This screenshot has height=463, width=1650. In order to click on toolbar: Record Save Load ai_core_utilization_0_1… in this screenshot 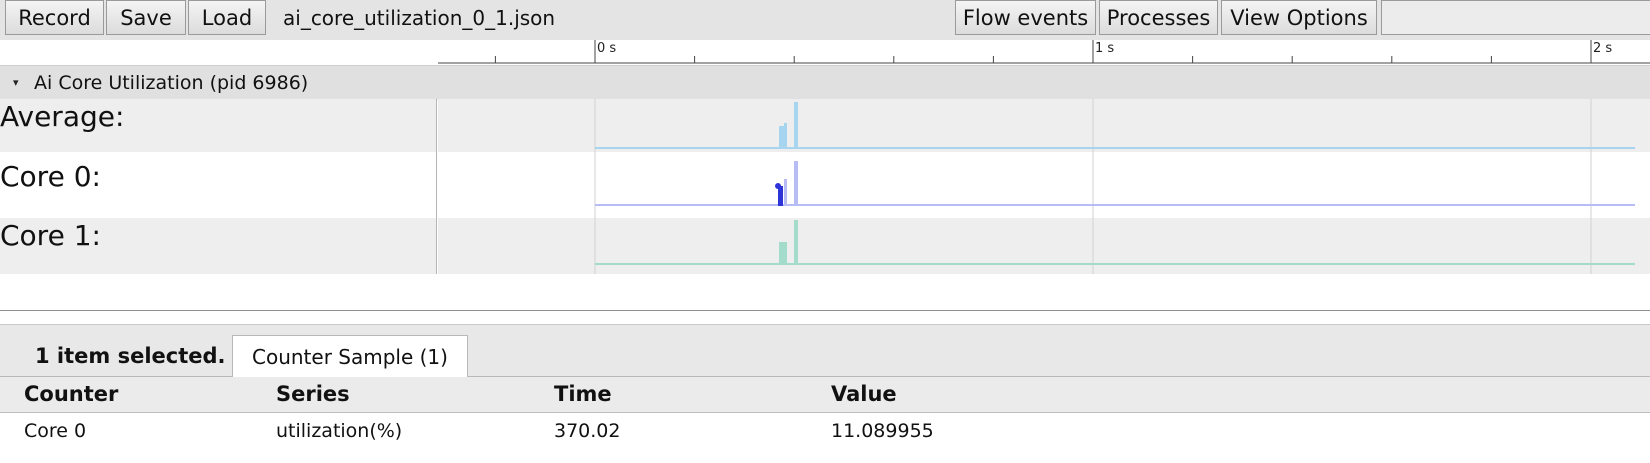, I will do `click(825, 20)`.